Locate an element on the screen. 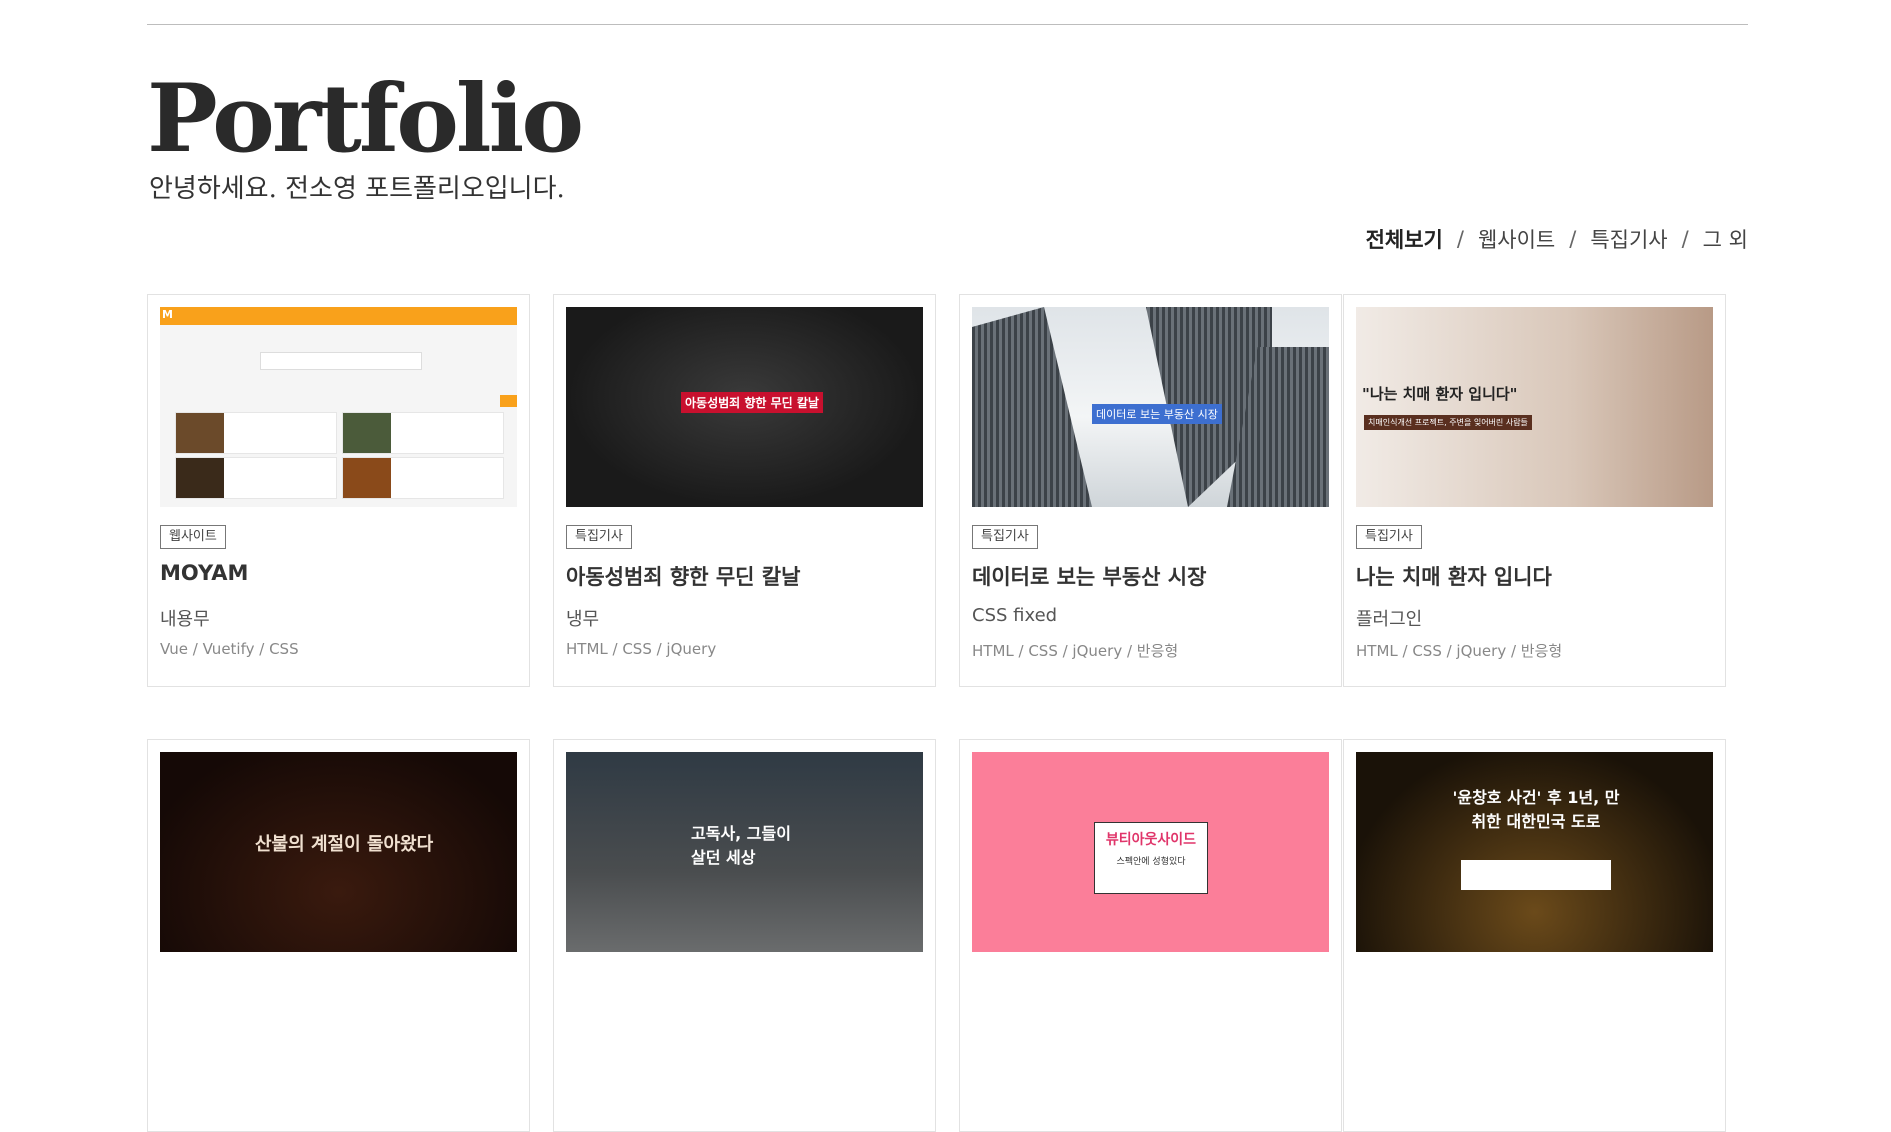  portfolio-card-lonely-death: 고독사, 그들이 살던 세상 is located at coordinates (744, 935).